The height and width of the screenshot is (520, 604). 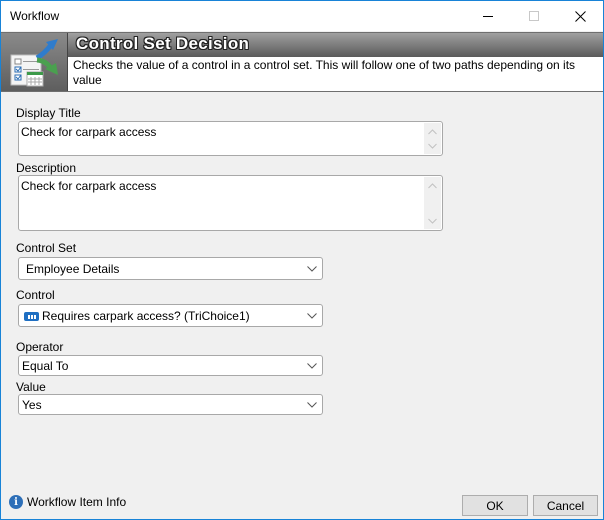 What do you see at coordinates (40, 347) in the screenshot?
I see `operator-label: Operator` at bounding box center [40, 347].